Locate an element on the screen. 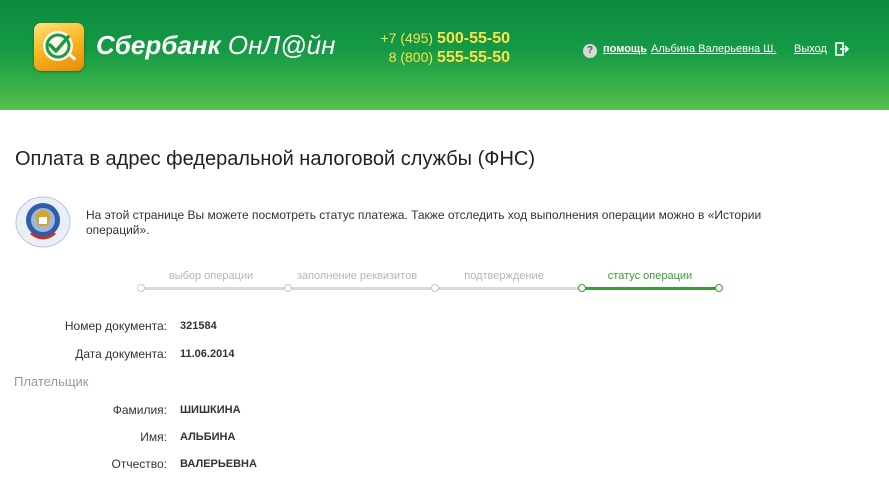  stepper-track-active is located at coordinates (651, 288).